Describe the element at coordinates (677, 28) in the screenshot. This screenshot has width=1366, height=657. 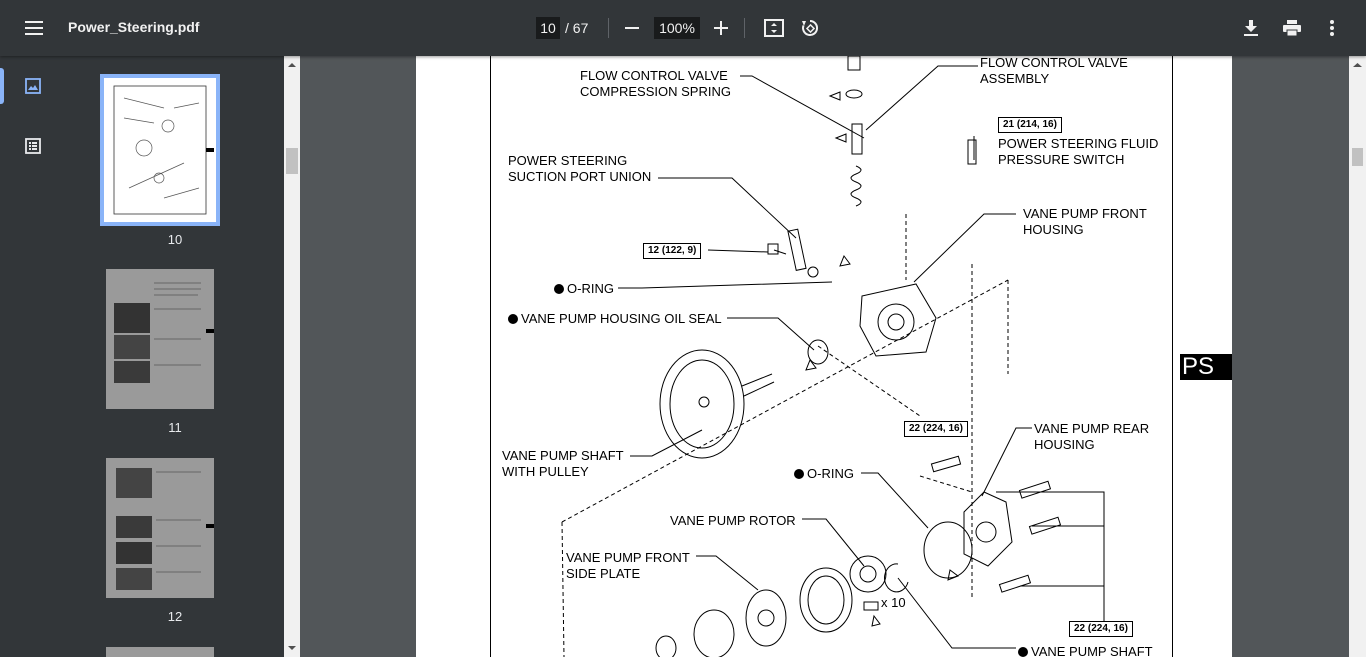
I see `zoom-input: 100%` at that location.